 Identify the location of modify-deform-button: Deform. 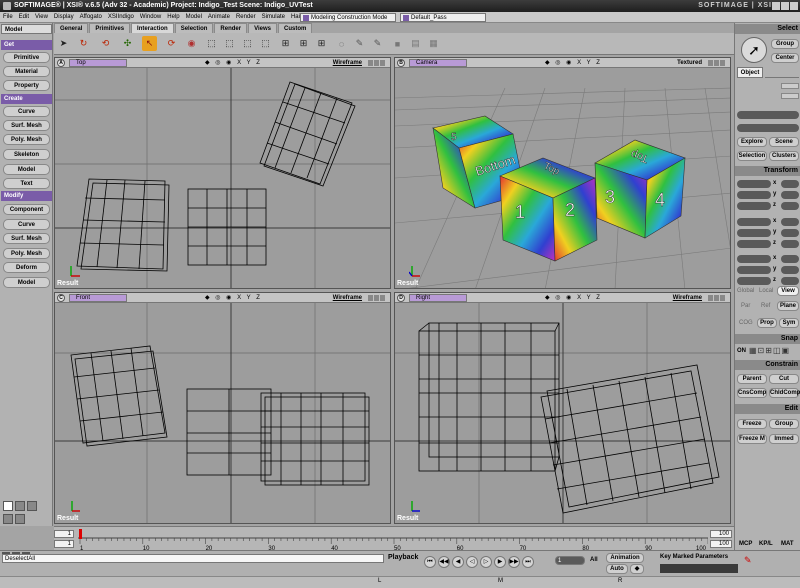
(26, 267).